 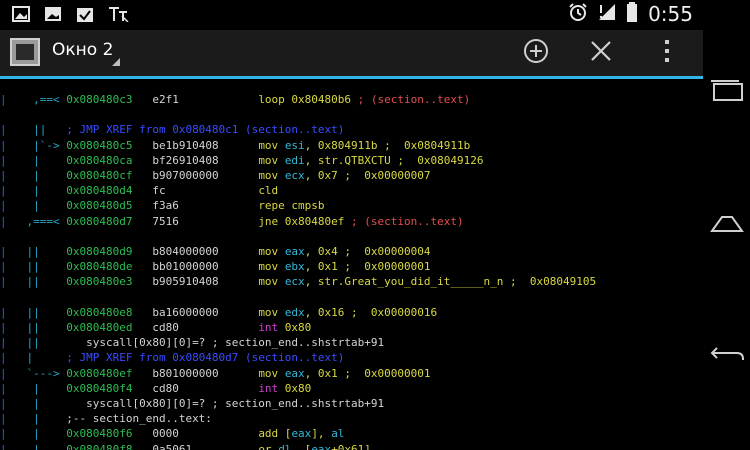 What do you see at coordinates (205, 175) in the screenshot?
I see `hex-bytes: b907000000` at bounding box center [205, 175].